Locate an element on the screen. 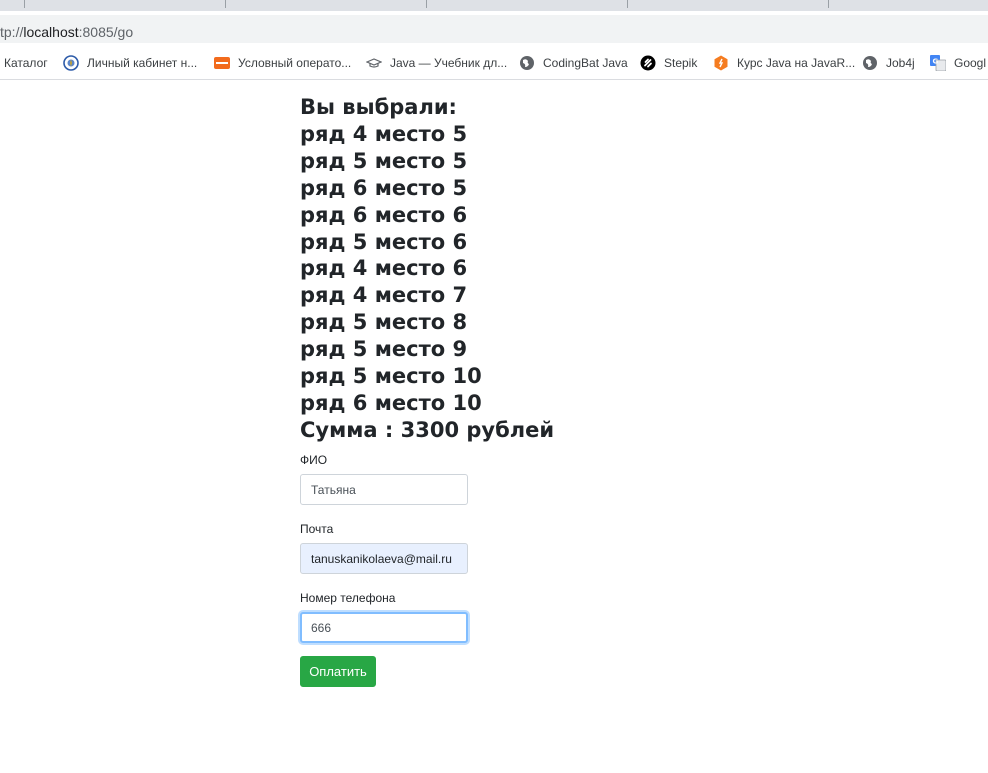 The width and height of the screenshot is (988, 773). bookmark-label: Googl is located at coordinates (970, 63).